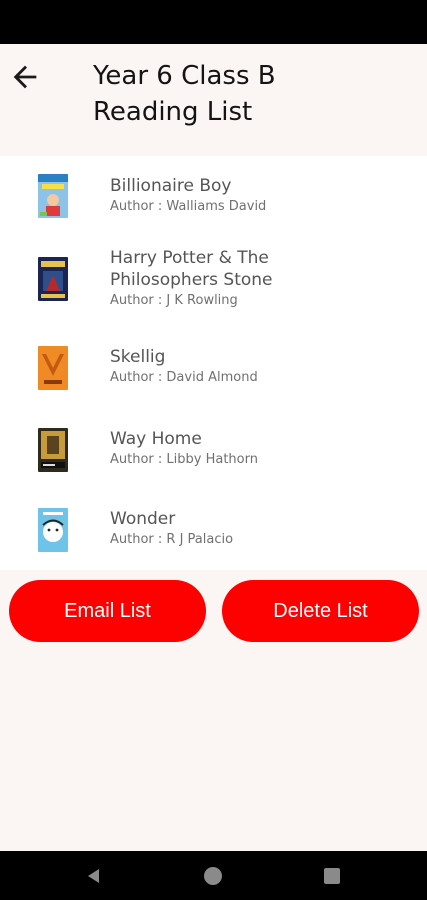  What do you see at coordinates (143, 519) in the screenshot?
I see `book-title: Wonder` at bounding box center [143, 519].